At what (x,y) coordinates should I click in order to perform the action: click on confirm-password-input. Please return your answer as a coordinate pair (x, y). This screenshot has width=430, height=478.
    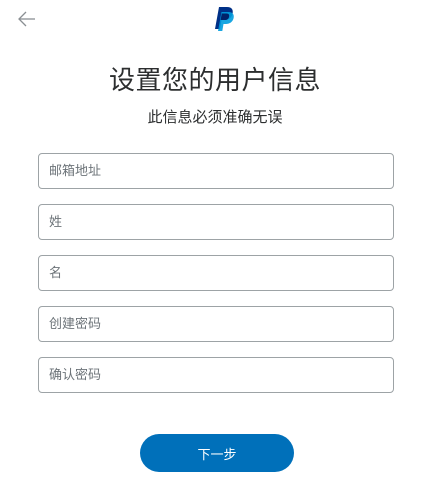
    Looking at the image, I should click on (216, 375).